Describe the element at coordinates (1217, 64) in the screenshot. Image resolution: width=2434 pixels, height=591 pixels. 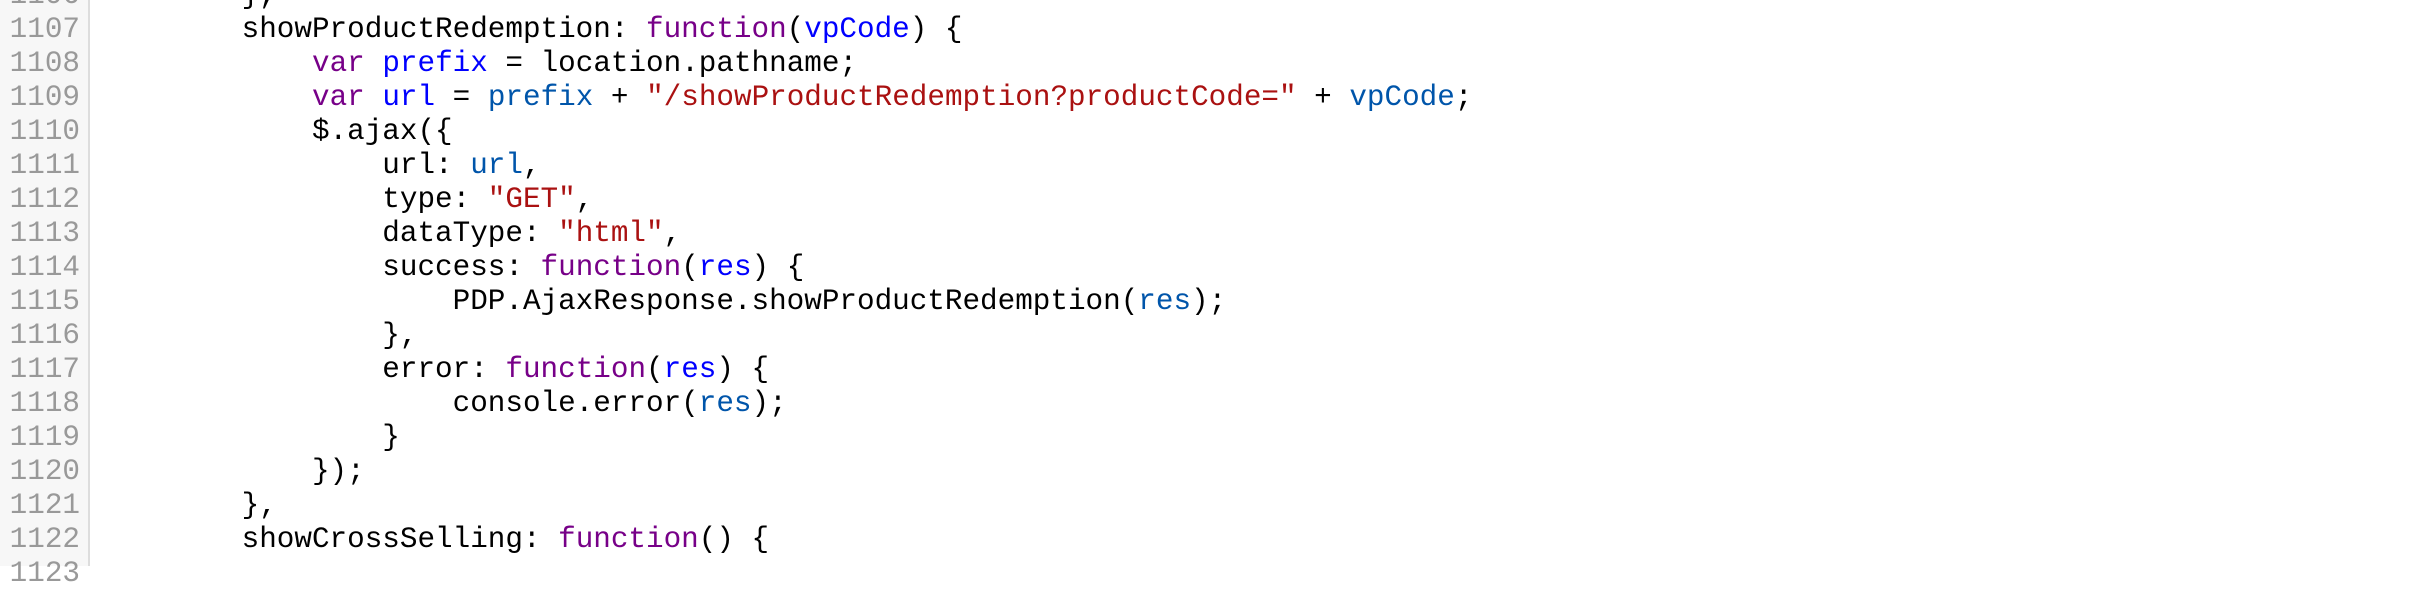
I see `code-line: 1108 var prefix = location.pathname;` at that location.